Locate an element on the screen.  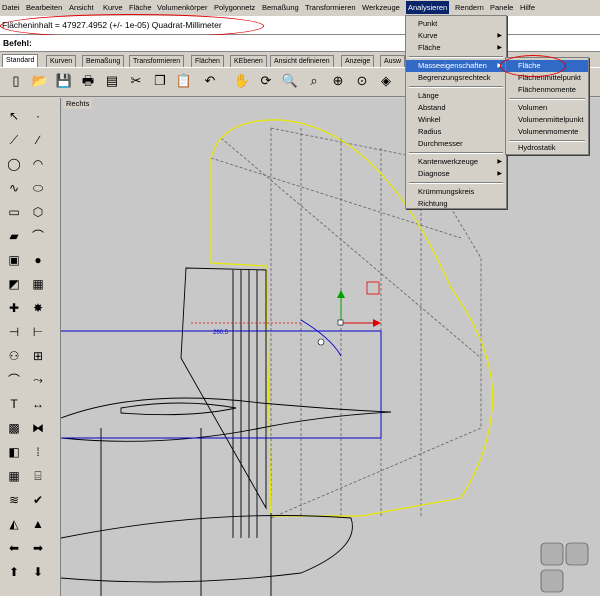
menu-item-abstand: Abstand is located at coordinates (456, 108).